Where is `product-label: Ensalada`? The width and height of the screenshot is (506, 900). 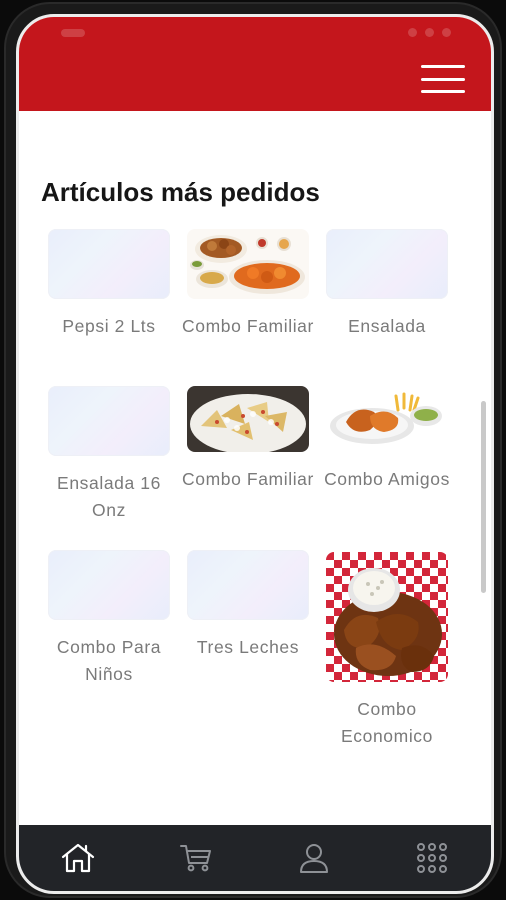 product-label: Ensalada is located at coordinates (387, 326).